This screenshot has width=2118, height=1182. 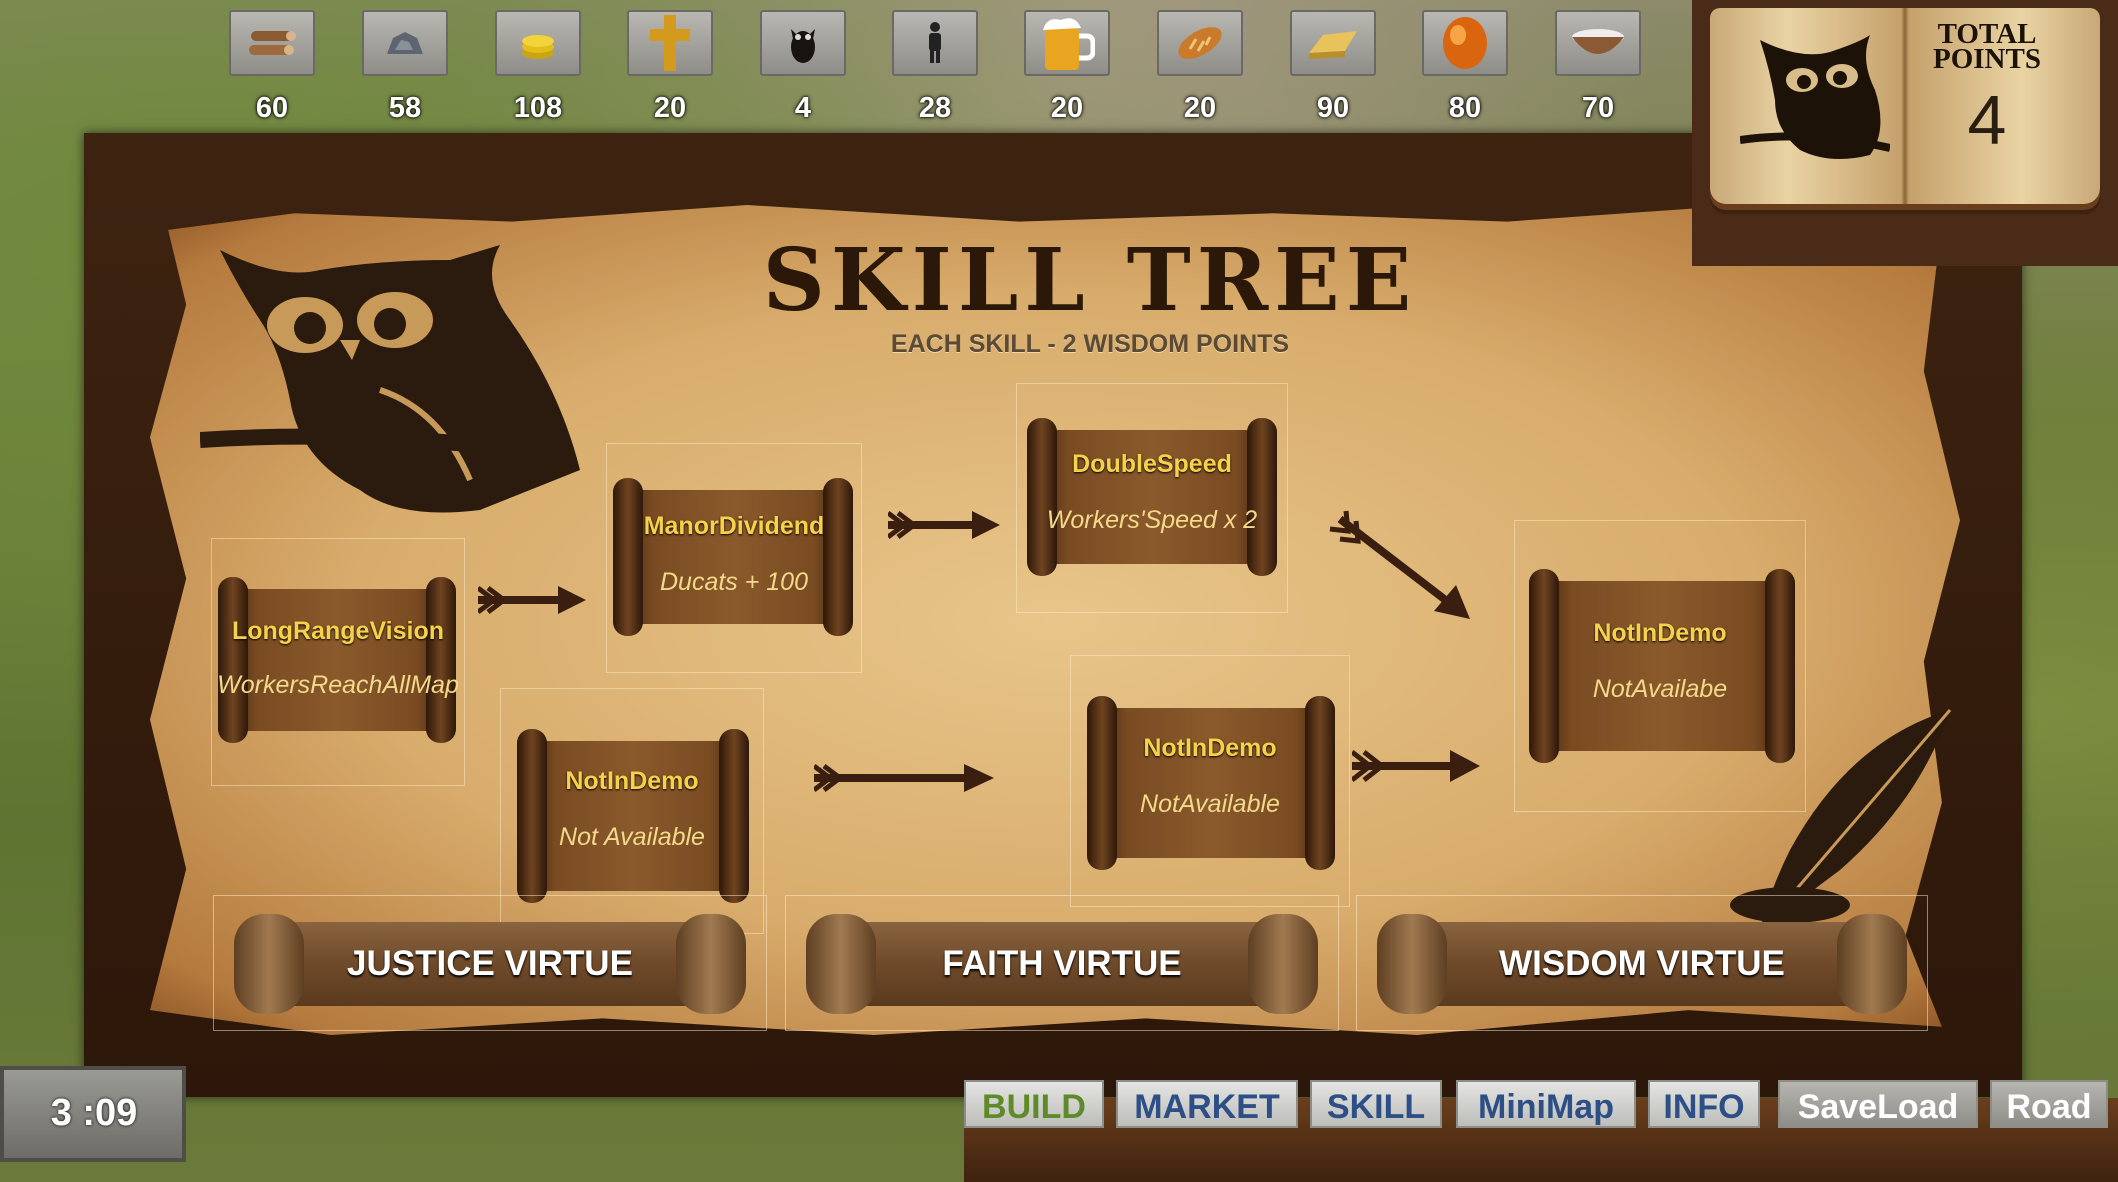 What do you see at coordinates (1704, 1107) in the screenshot?
I see `menu-label: INFO` at bounding box center [1704, 1107].